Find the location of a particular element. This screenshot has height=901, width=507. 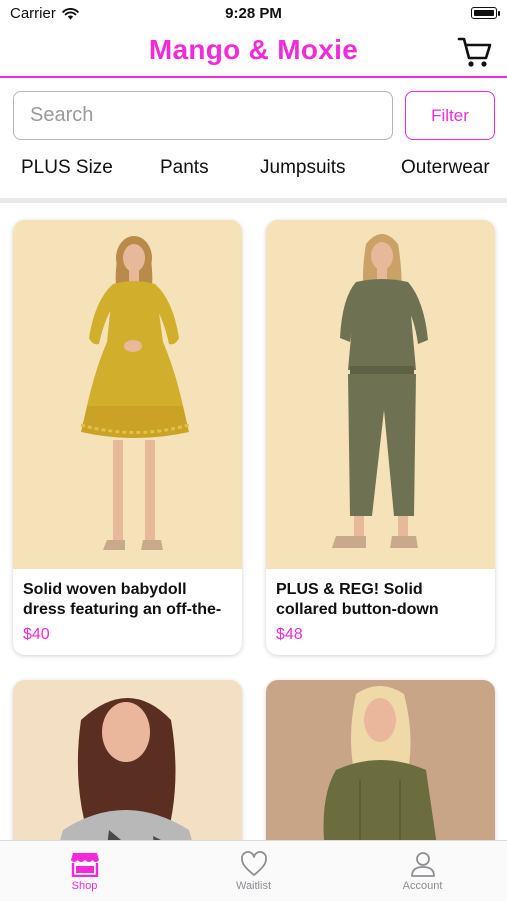

shop-icon is located at coordinates (84, 865).